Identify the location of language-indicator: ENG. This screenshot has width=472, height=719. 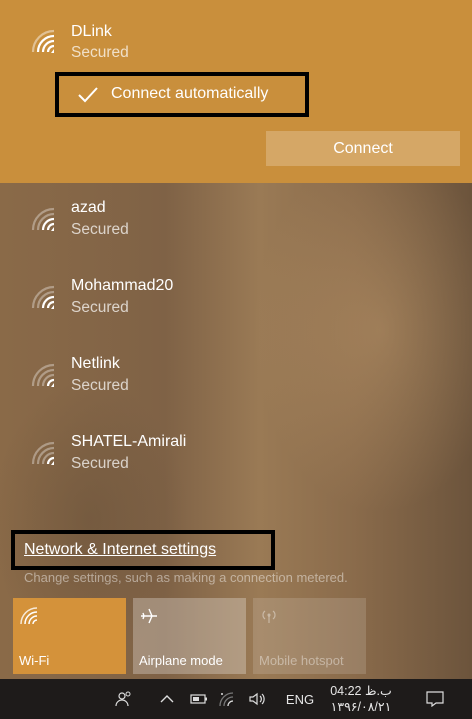
(300, 699).